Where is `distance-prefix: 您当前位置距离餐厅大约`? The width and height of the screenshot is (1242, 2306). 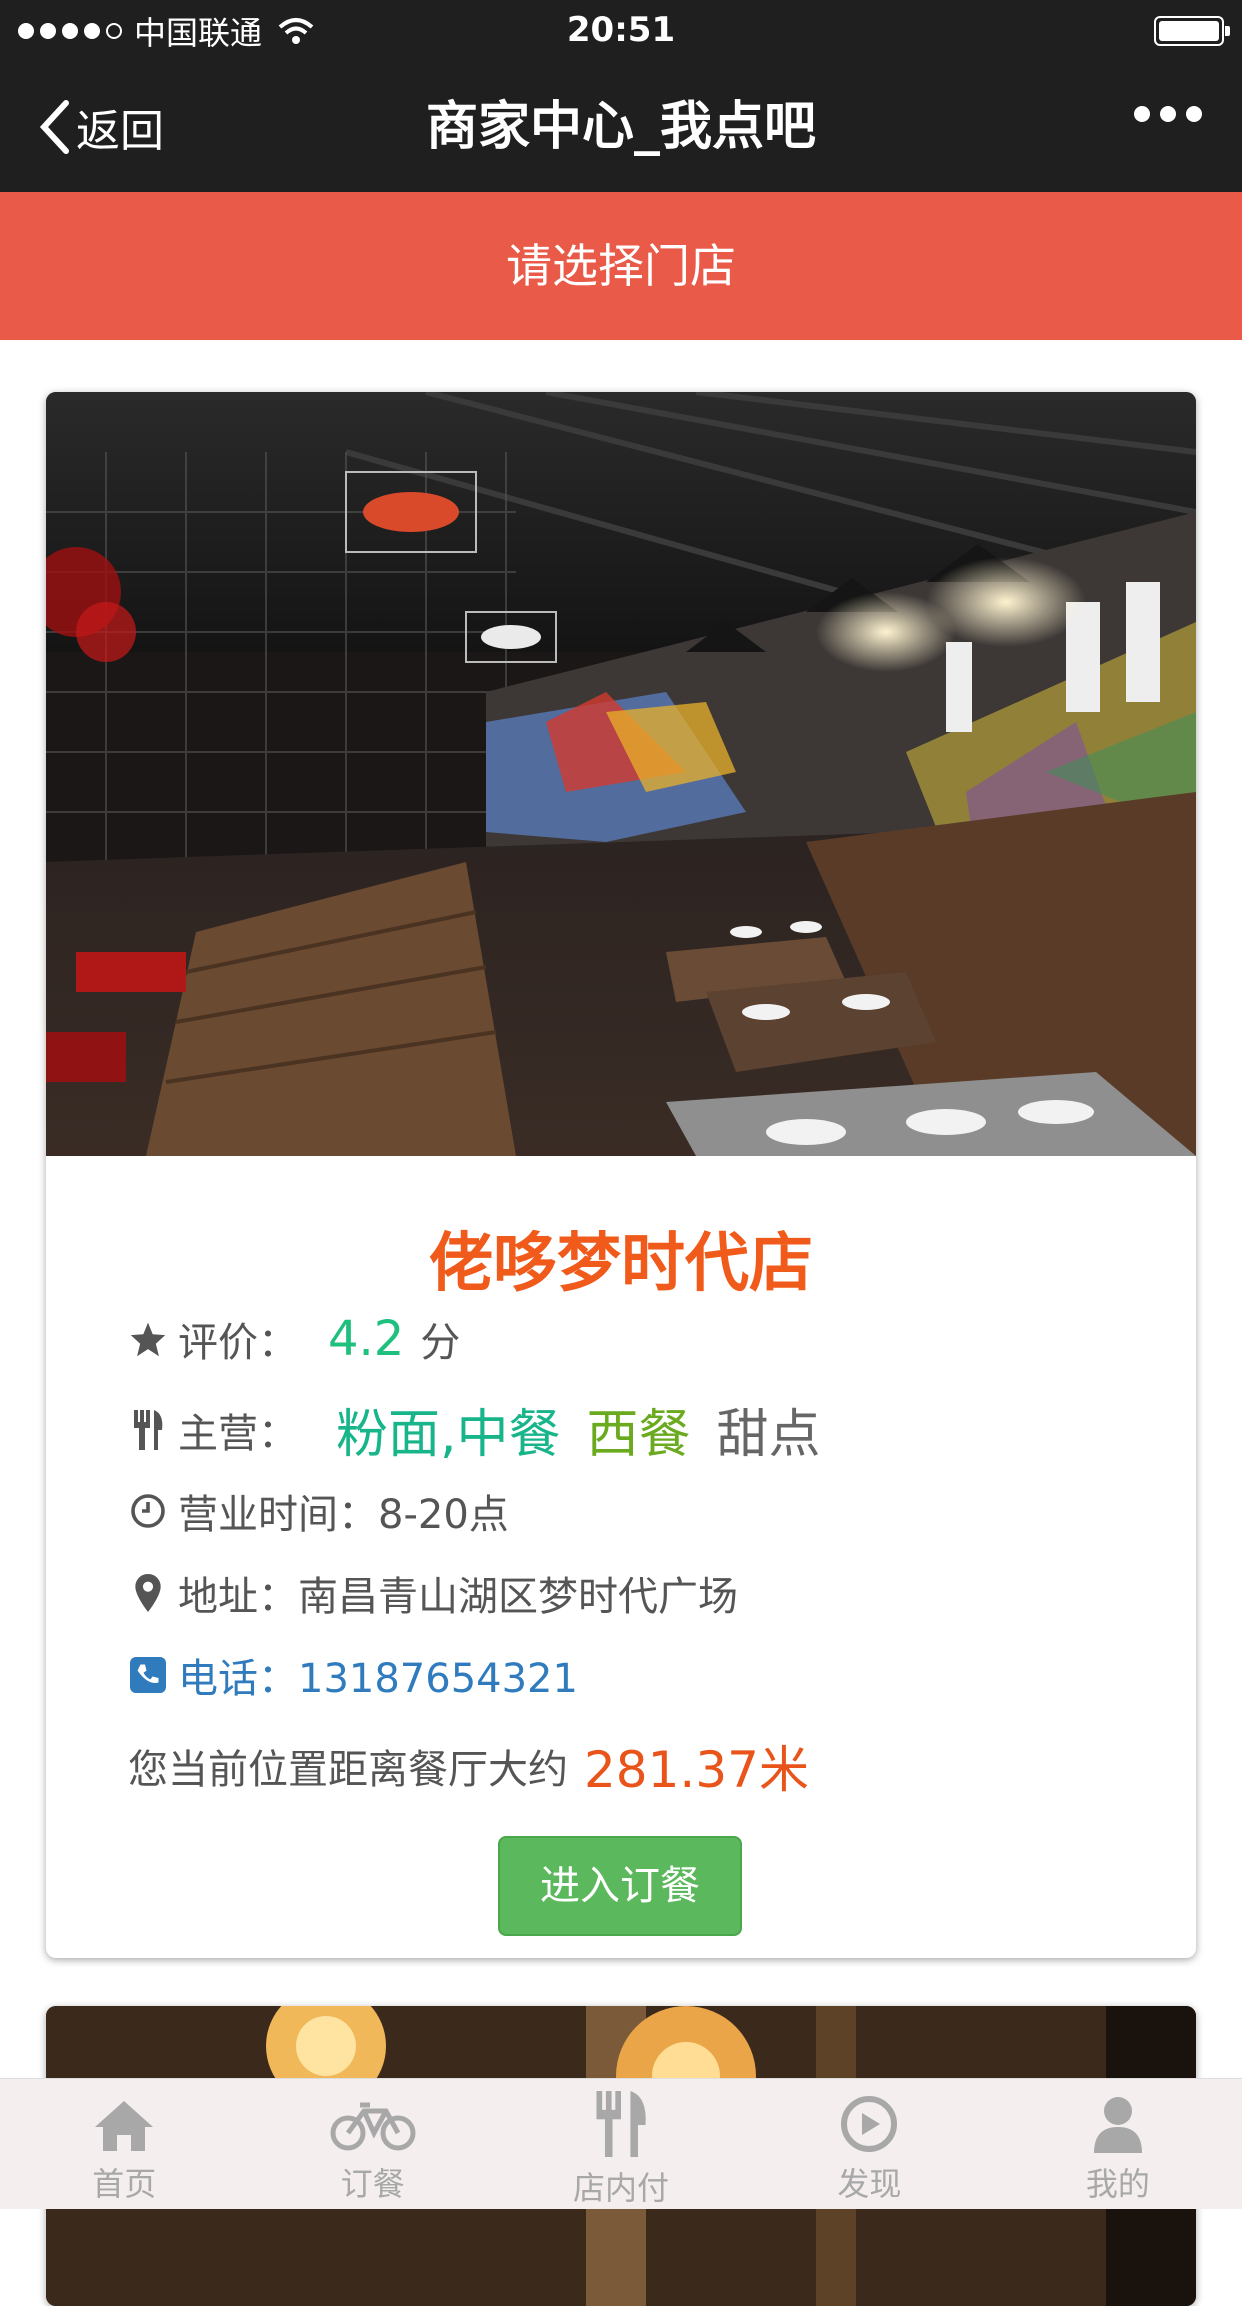
distance-prefix: 您当前位置距离餐厅大约 is located at coordinates (348, 1770).